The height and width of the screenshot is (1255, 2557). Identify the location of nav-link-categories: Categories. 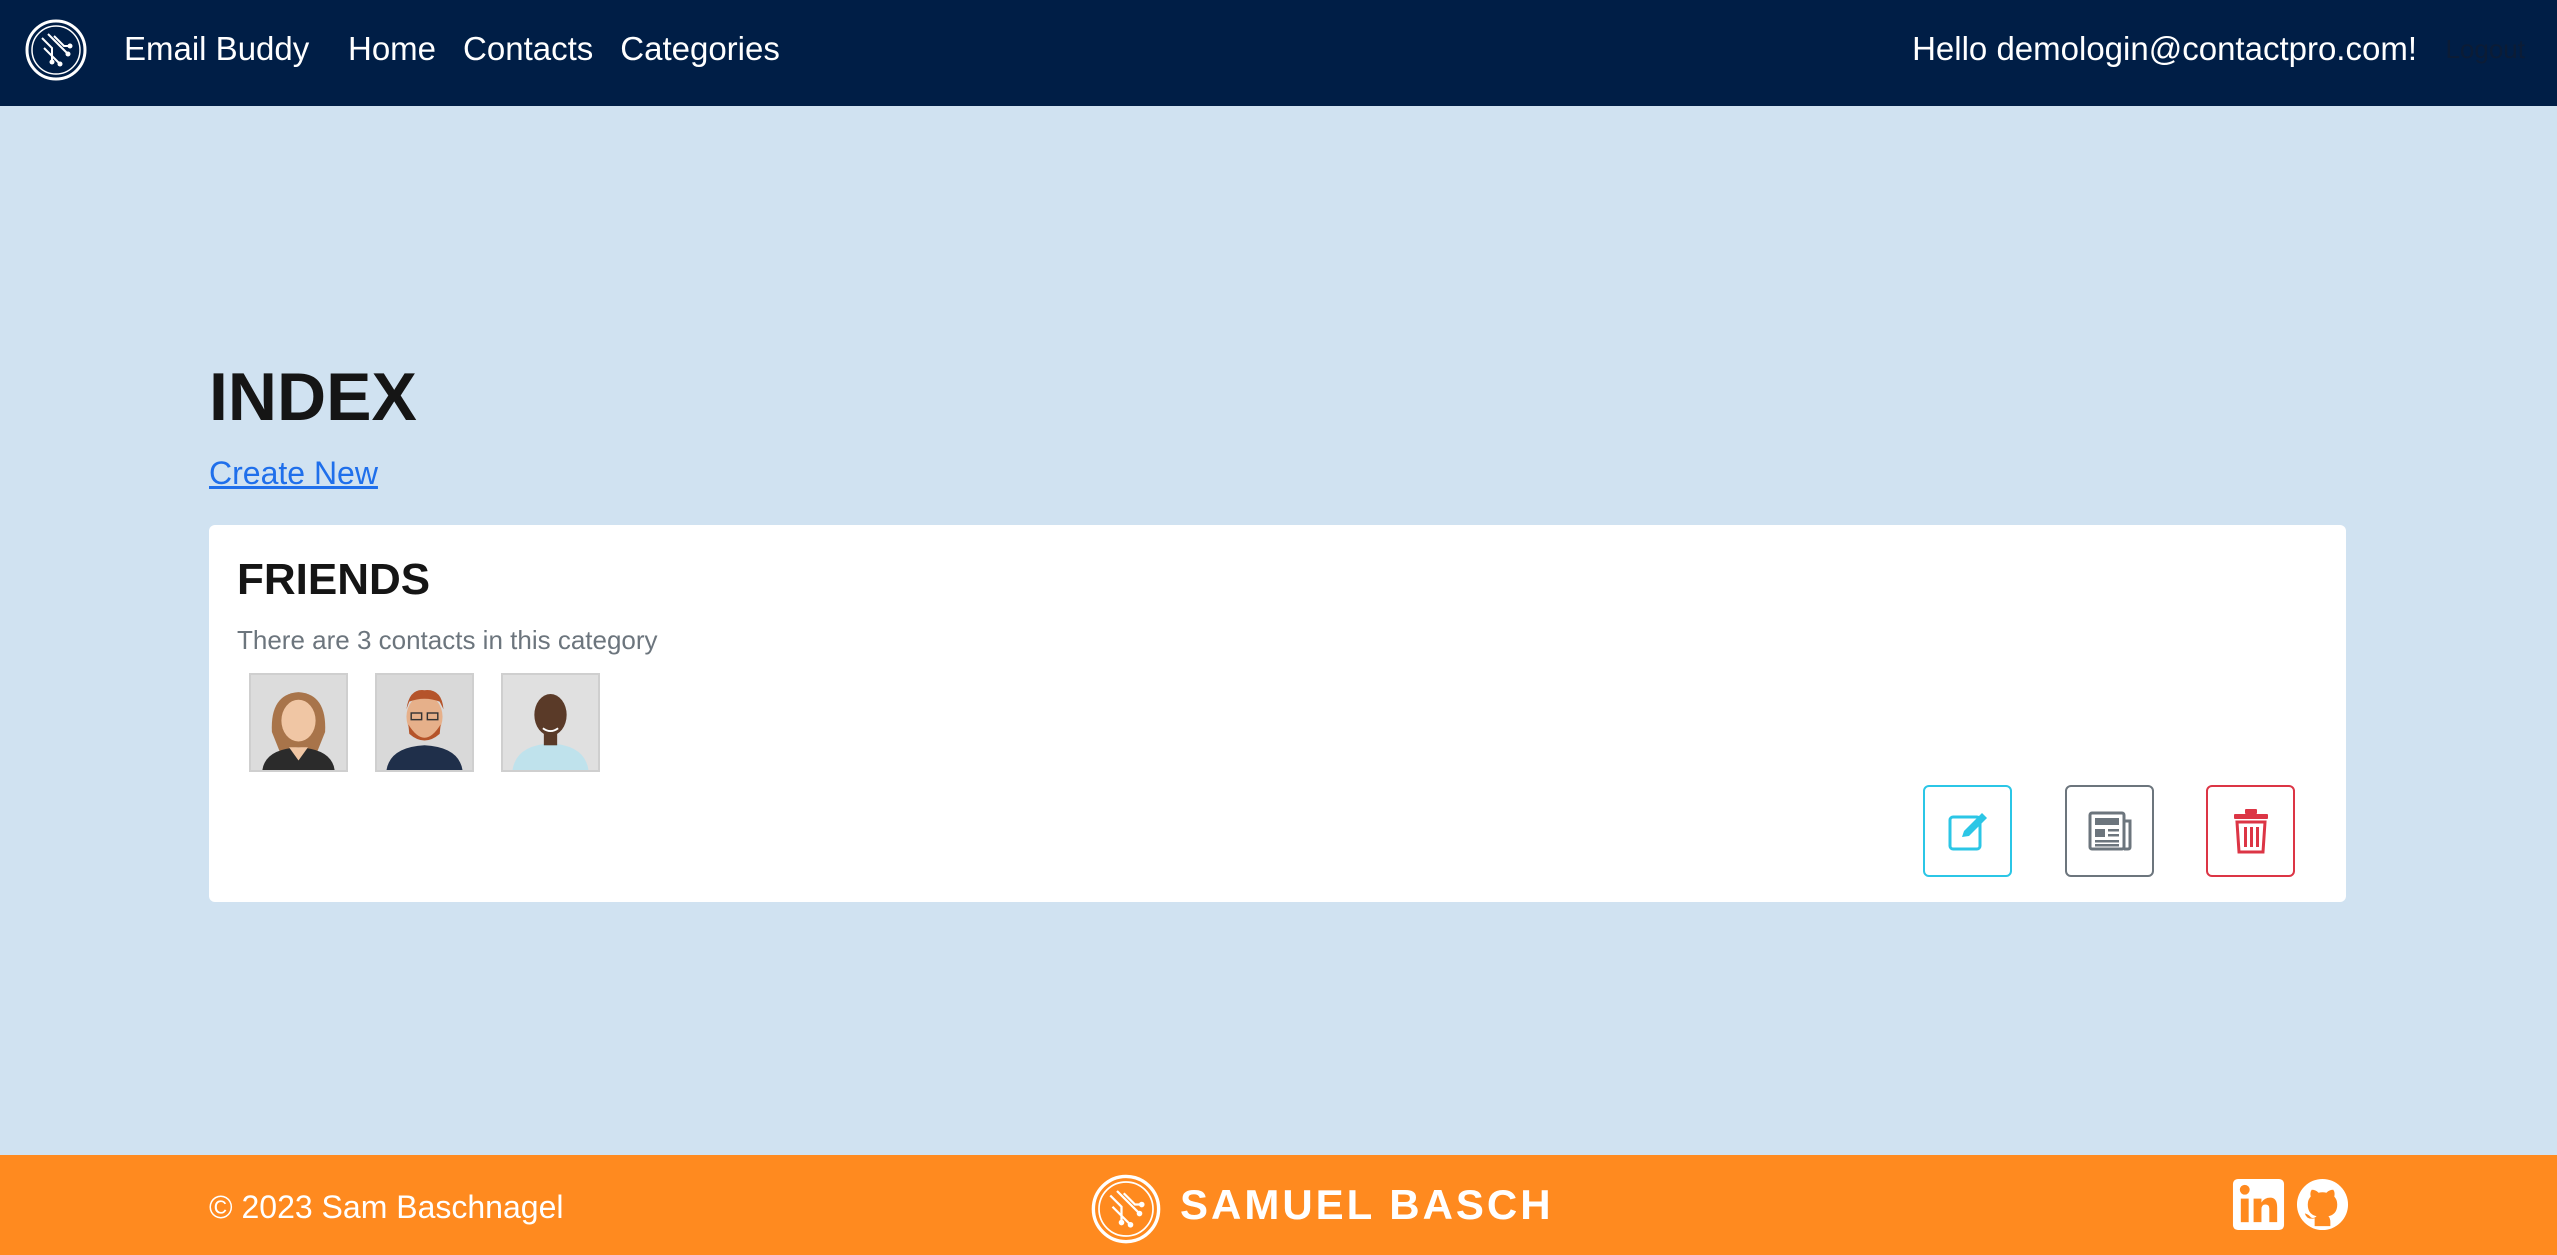
(700, 49).